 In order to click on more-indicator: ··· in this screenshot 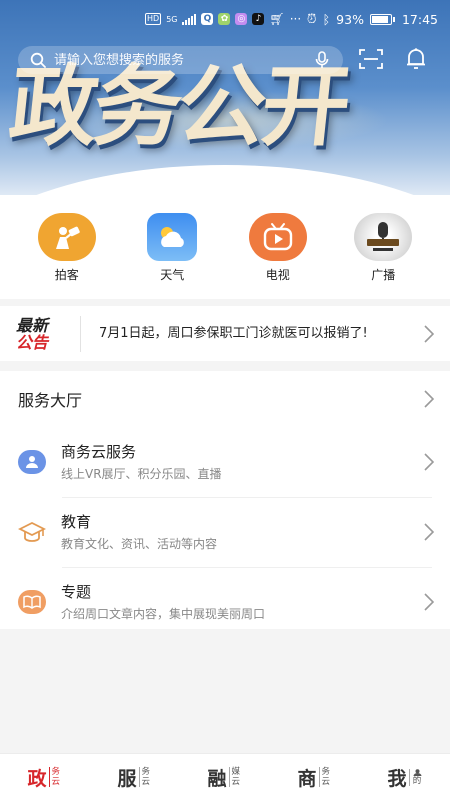, I will do `click(295, 19)`.